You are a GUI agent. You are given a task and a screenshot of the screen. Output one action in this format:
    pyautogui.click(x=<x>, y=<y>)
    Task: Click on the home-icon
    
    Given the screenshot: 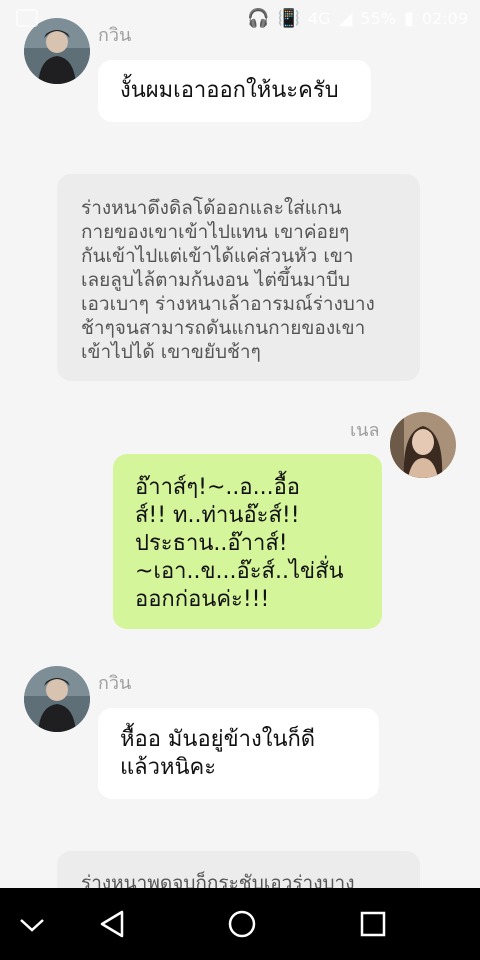 What is the action you would take?
    pyautogui.click(x=242, y=924)
    